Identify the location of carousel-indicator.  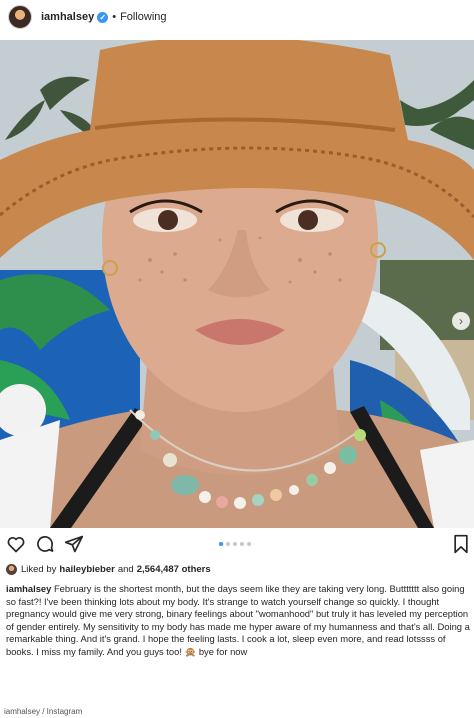
(235, 544).